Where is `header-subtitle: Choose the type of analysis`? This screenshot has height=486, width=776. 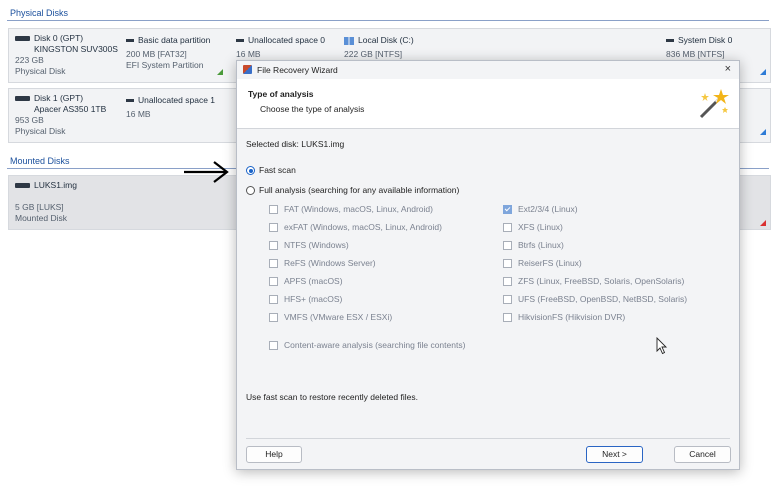 header-subtitle: Choose the type of analysis is located at coordinates (312, 109).